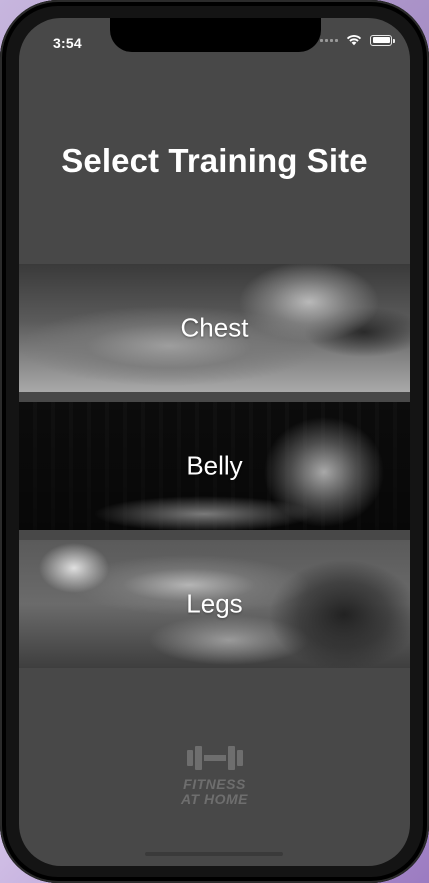  I want to click on logo-text: FITNESS AT HOME, so click(214, 792).